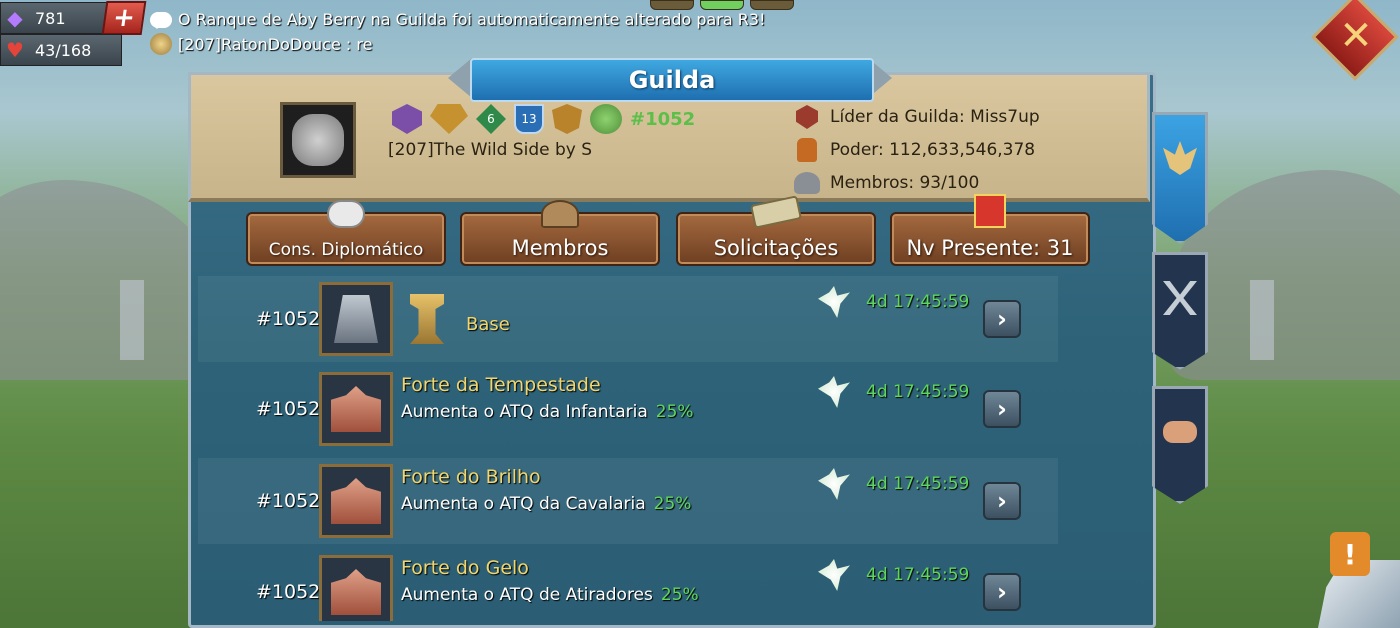 Image resolution: width=1400 pixels, height=628 pixels. I want to click on guild-badges: 6 13 #1052, so click(543, 119).